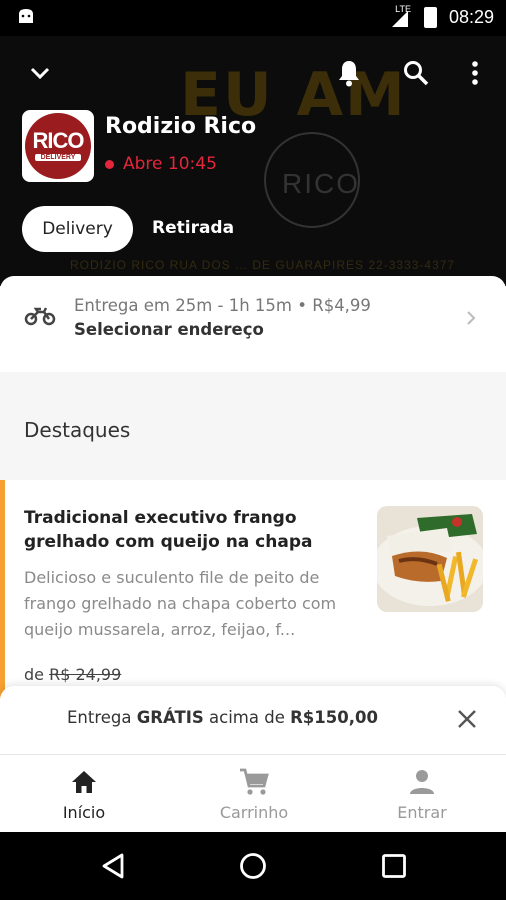 Image resolution: width=506 pixels, height=900 pixels. Describe the element at coordinates (77, 229) in the screenshot. I see `tab-delivery: Delivery` at that location.